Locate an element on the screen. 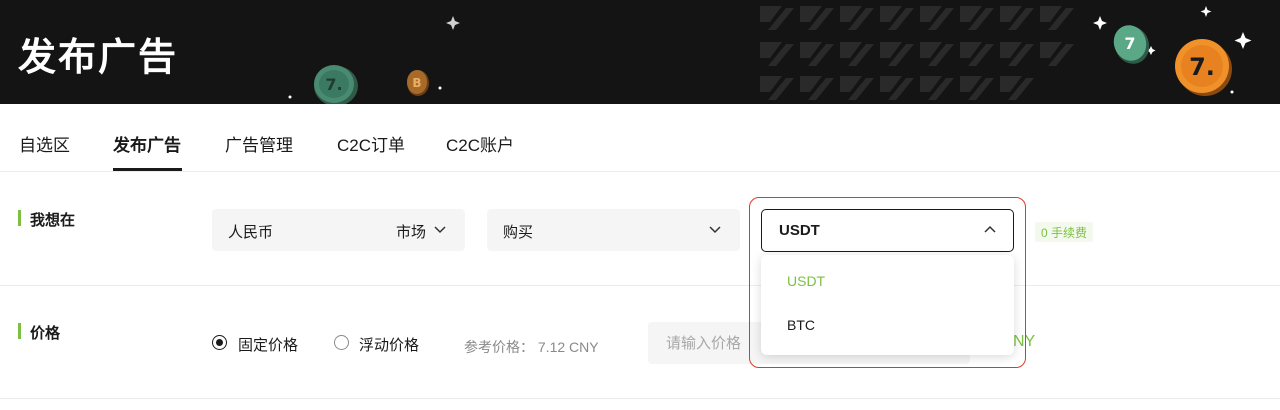 The image size is (1280, 410). tab-c2c-orders: C2C订单 is located at coordinates (371, 143).